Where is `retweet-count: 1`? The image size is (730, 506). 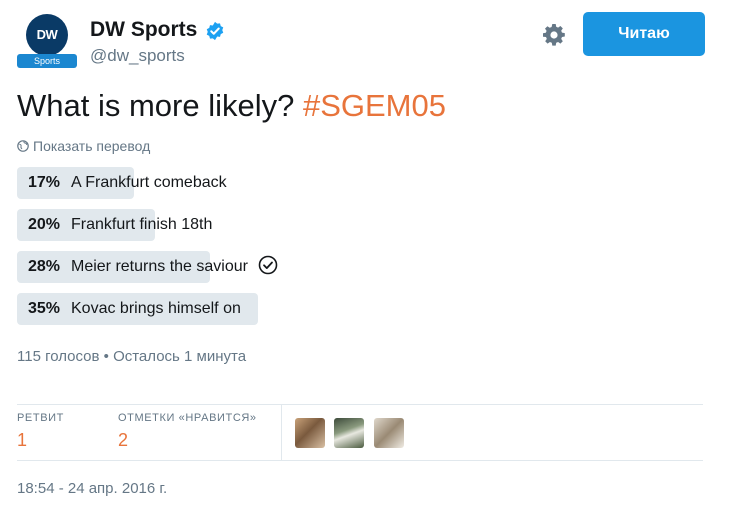
retweet-count: 1 is located at coordinates (22, 440).